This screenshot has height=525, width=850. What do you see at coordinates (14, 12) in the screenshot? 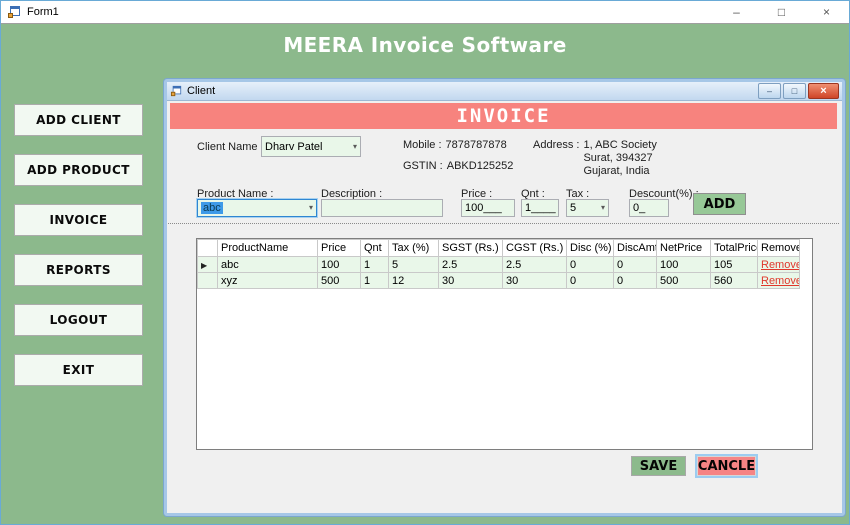
I see `form-icon` at bounding box center [14, 12].